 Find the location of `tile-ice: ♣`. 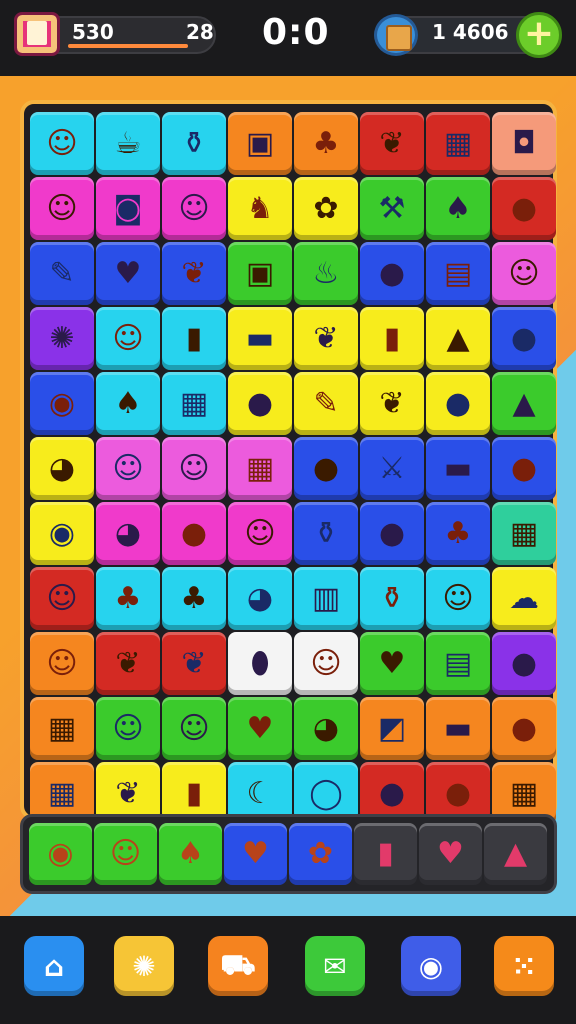

tile-ice: ♣ is located at coordinates (458, 533).